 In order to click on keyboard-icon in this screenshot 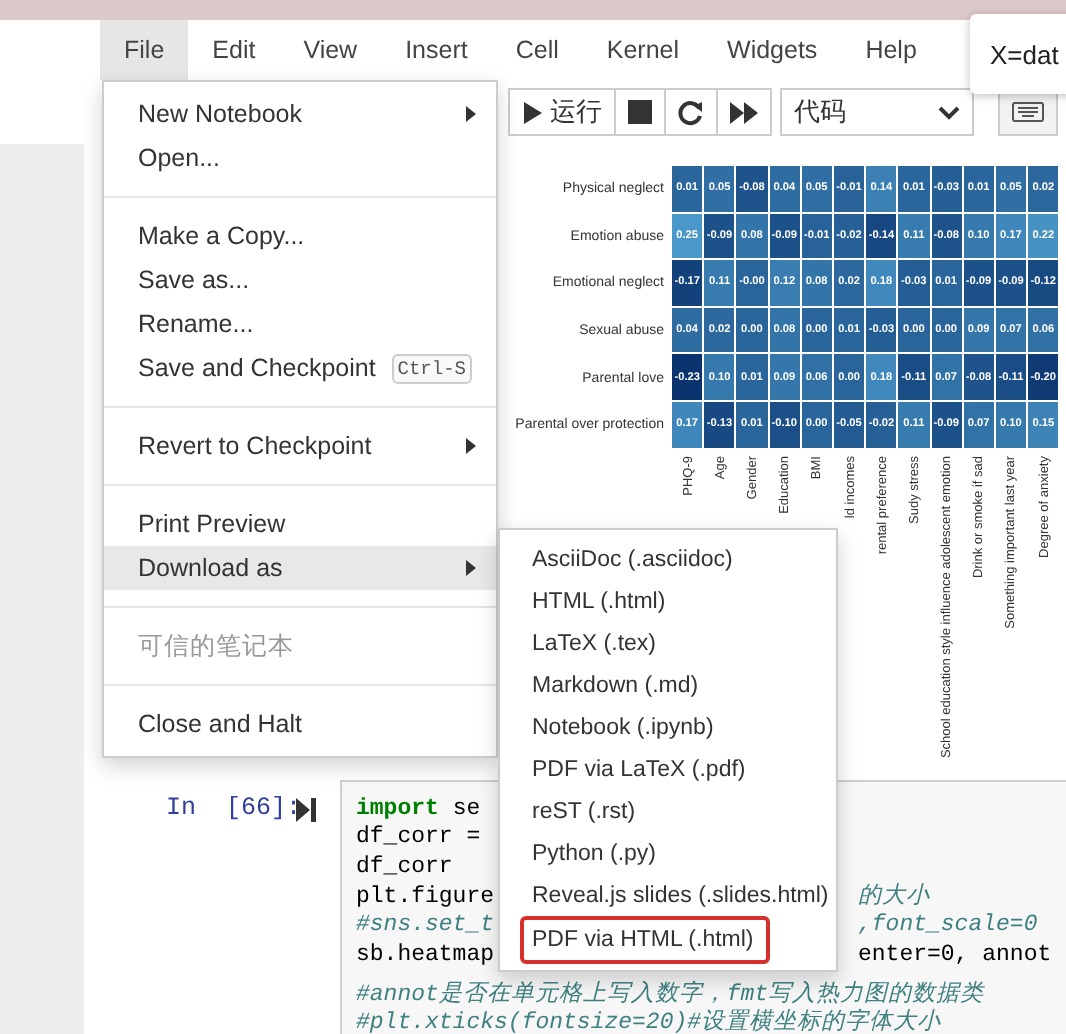, I will do `click(1028, 112)`.